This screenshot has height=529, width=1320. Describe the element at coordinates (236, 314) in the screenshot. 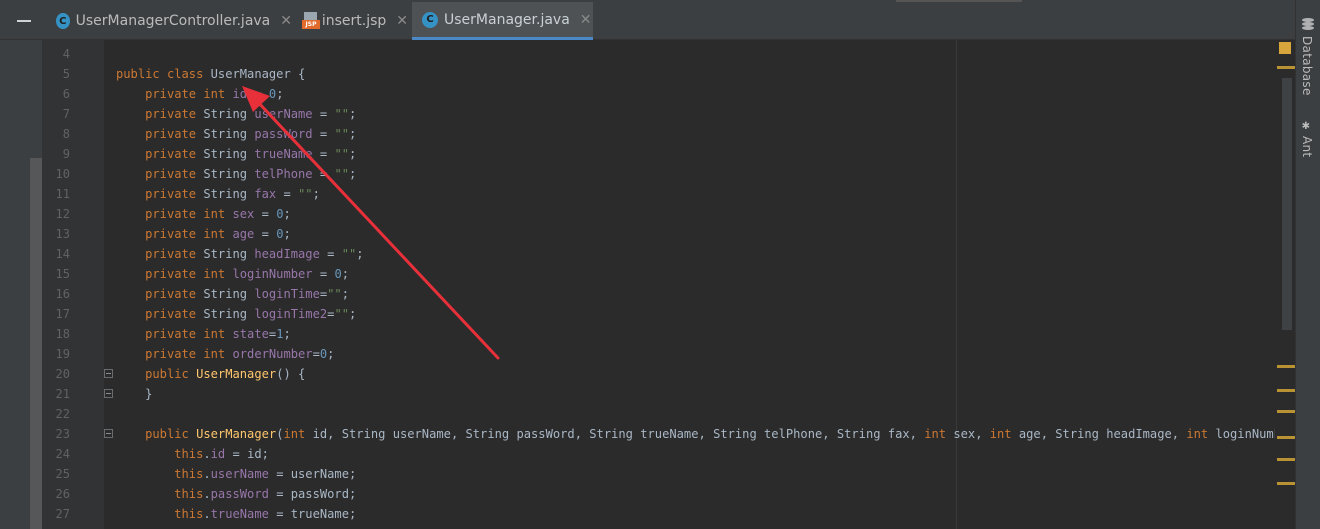

I see `code-line: private String loginTime2="";` at that location.